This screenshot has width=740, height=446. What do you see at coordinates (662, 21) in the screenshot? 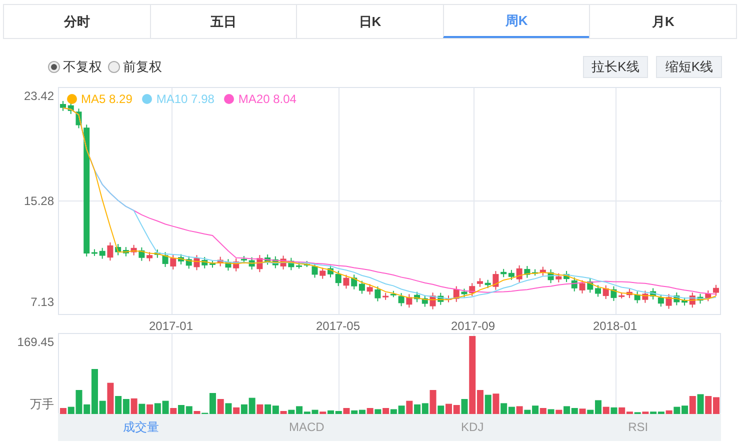
I see `period-tab: 月K` at bounding box center [662, 21].